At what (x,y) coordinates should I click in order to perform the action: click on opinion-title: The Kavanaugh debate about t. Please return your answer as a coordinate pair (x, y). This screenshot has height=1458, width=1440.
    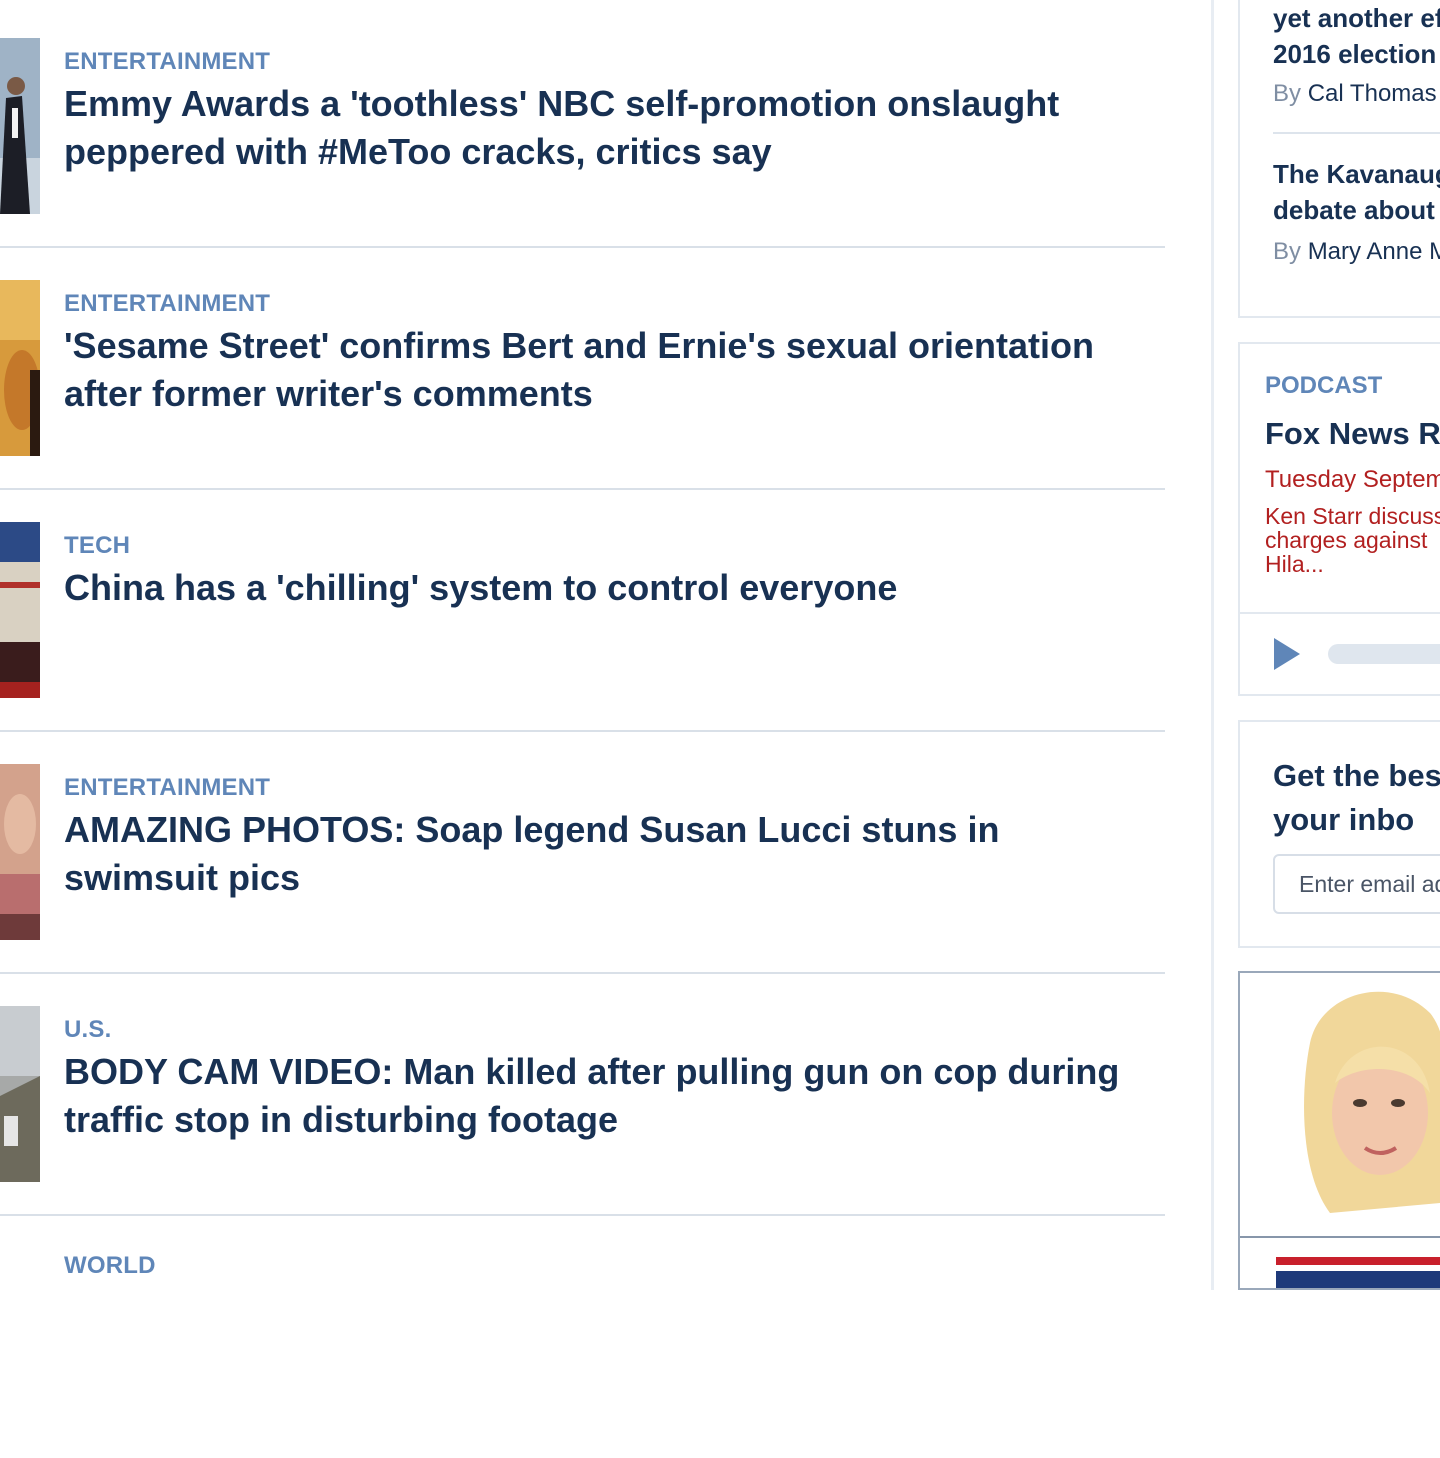
    Looking at the image, I should click on (1356, 192).